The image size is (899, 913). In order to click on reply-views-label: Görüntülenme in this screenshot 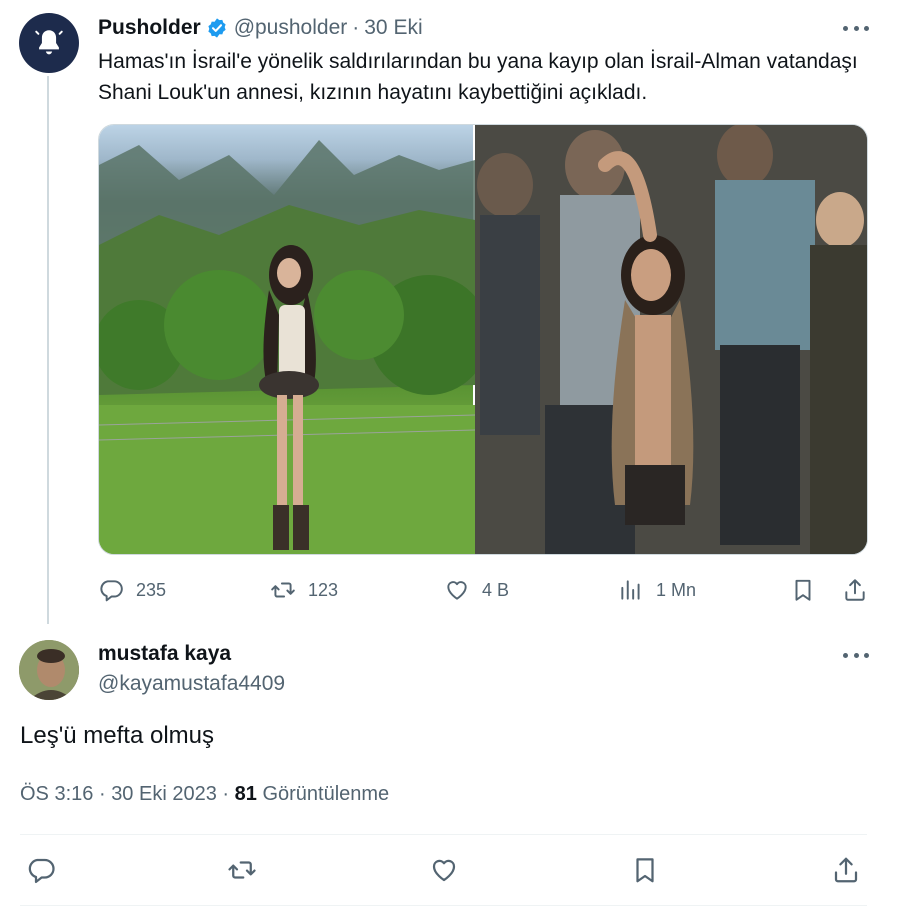, I will do `click(326, 794)`.